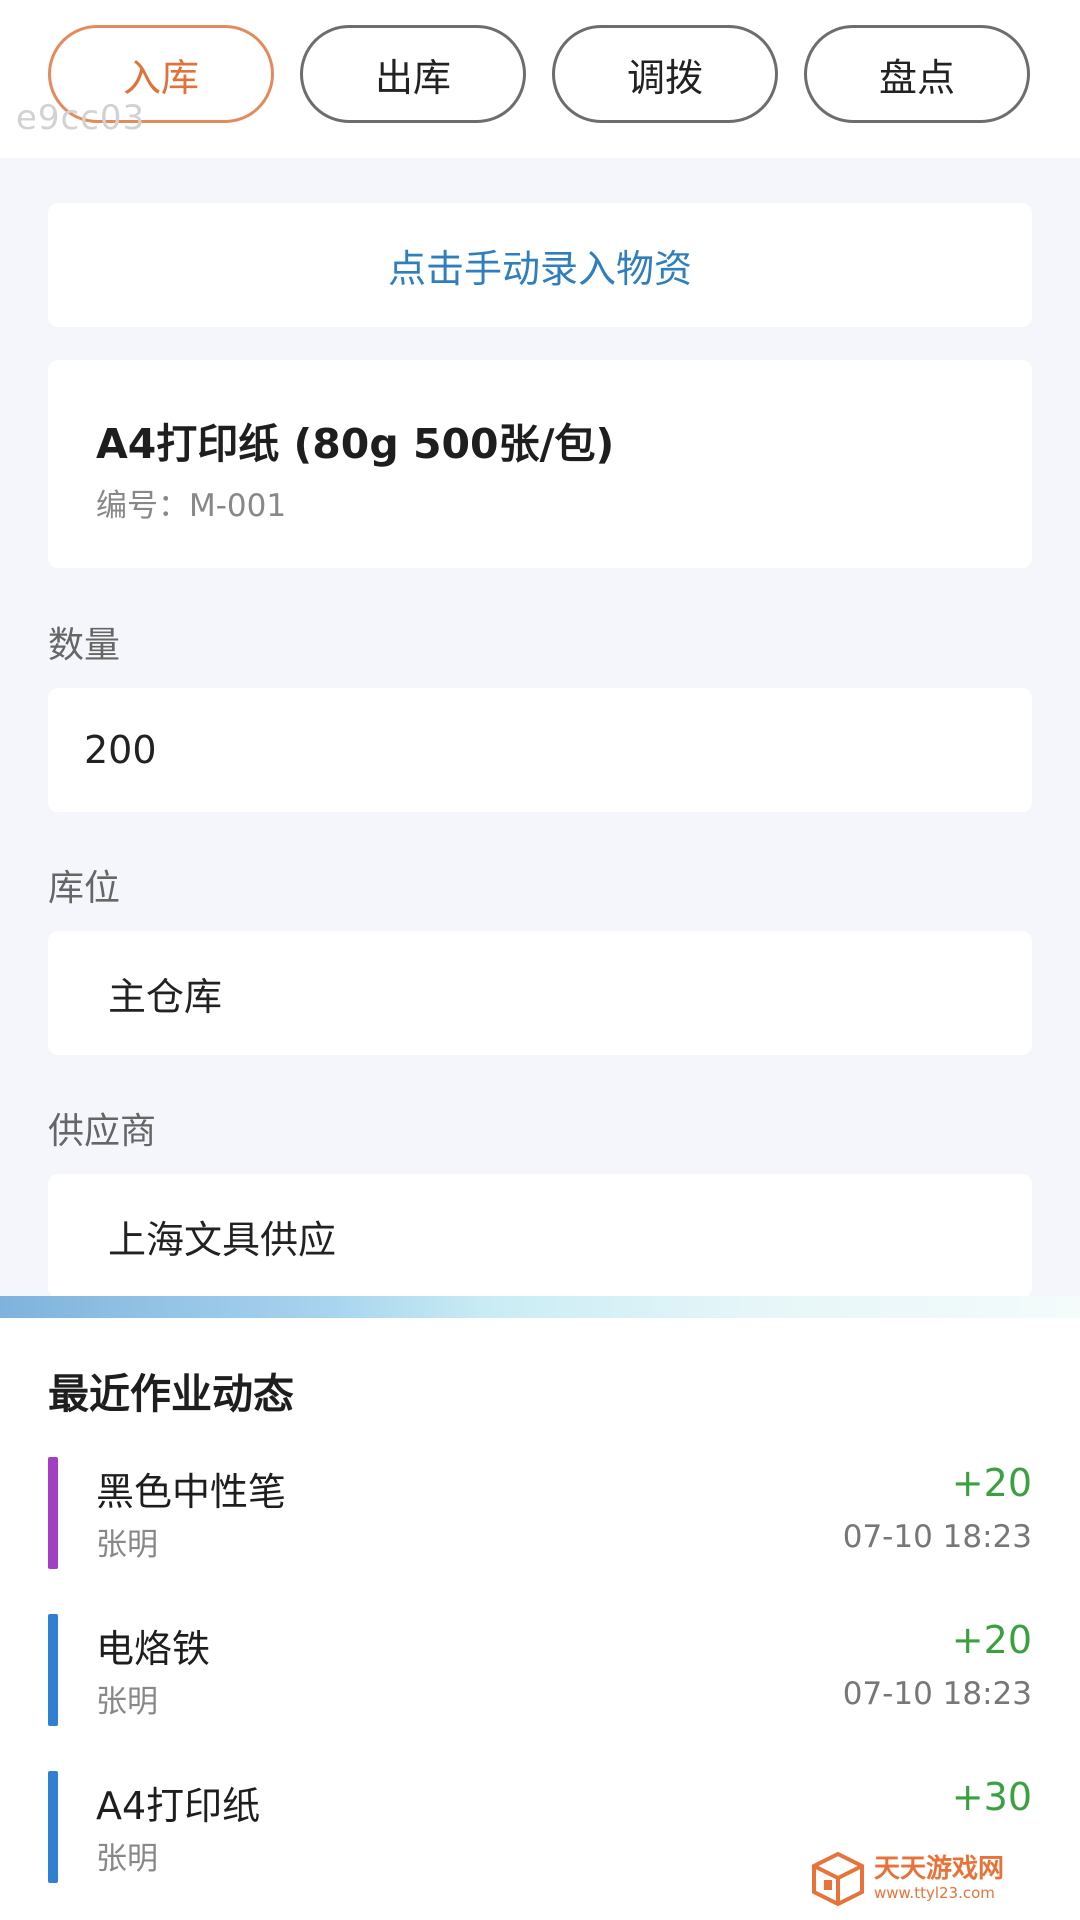 This screenshot has width=1080, height=1920. What do you see at coordinates (84, 645) in the screenshot?
I see `quantity-label: 数量` at bounding box center [84, 645].